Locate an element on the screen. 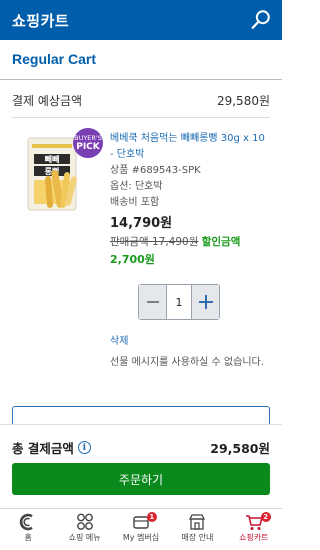  badge-text-bottom: PICK is located at coordinates (88, 147).